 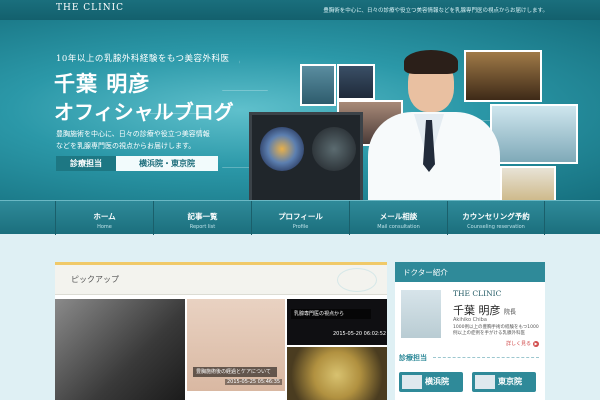 What do you see at coordinates (510, 381) in the screenshot?
I see `clinic-button-label: 東京院` at bounding box center [510, 381].